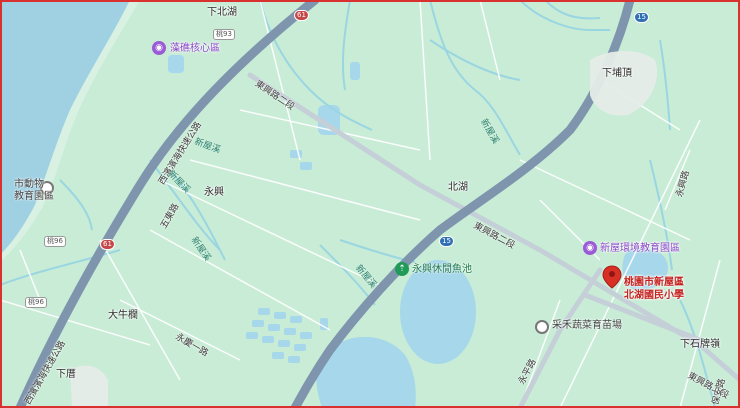 This screenshot has width=740, height=408. I want to click on pond-c, so click(176, 64).